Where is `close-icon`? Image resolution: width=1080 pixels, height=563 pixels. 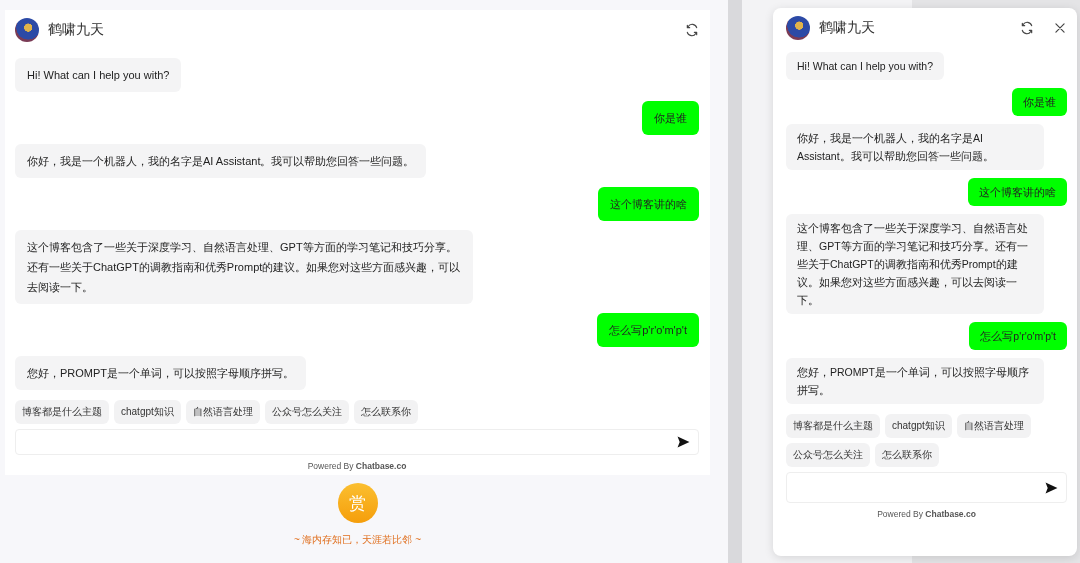
close-icon is located at coordinates (1060, 28).